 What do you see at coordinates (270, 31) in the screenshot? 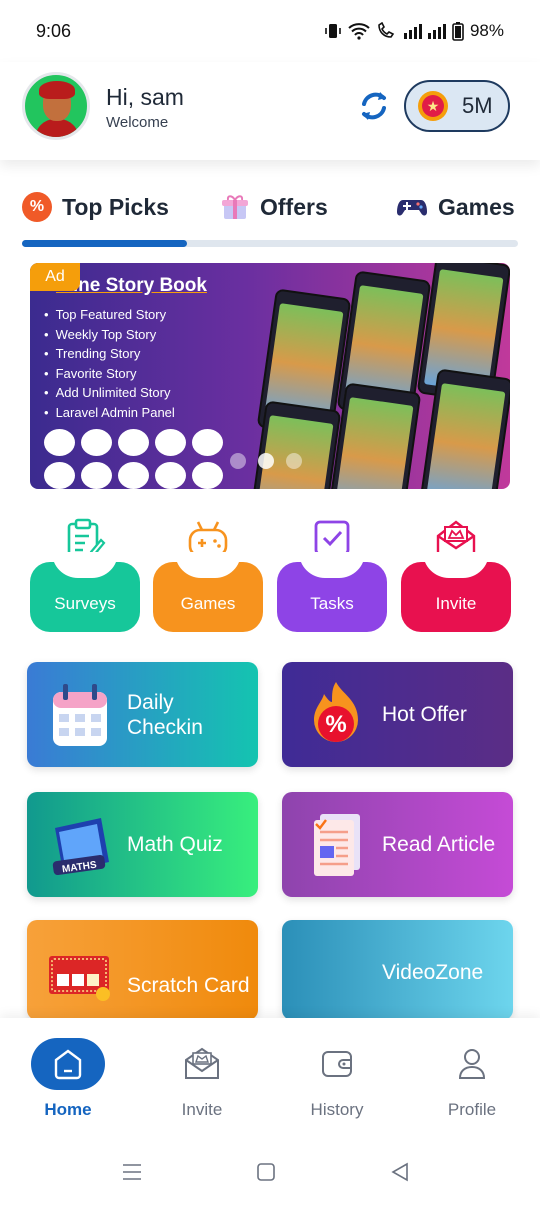
I see `status-bar: 9:06 98%` at bounding box center [270, 31].